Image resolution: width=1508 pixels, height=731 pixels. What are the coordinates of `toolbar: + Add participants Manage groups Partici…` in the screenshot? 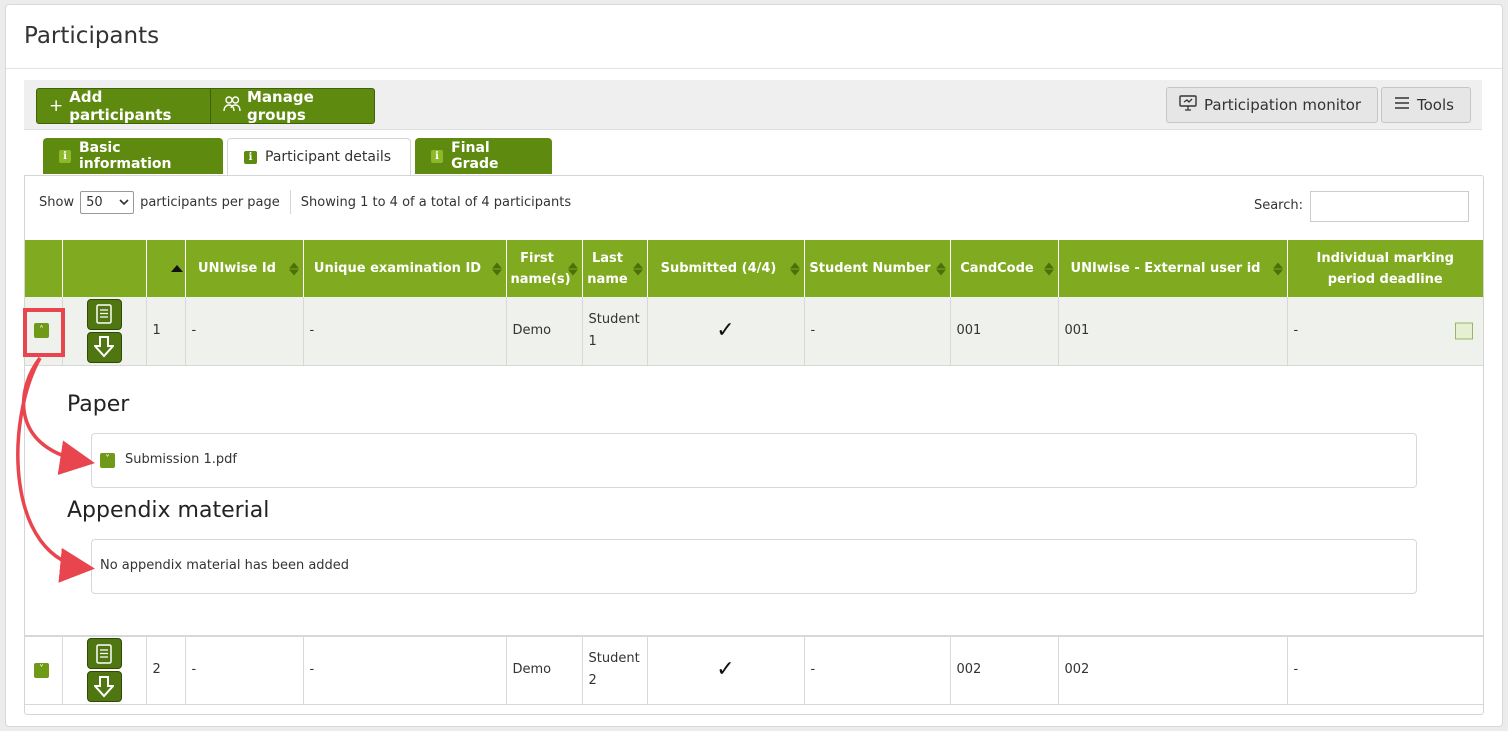 It's located at (753, 105).